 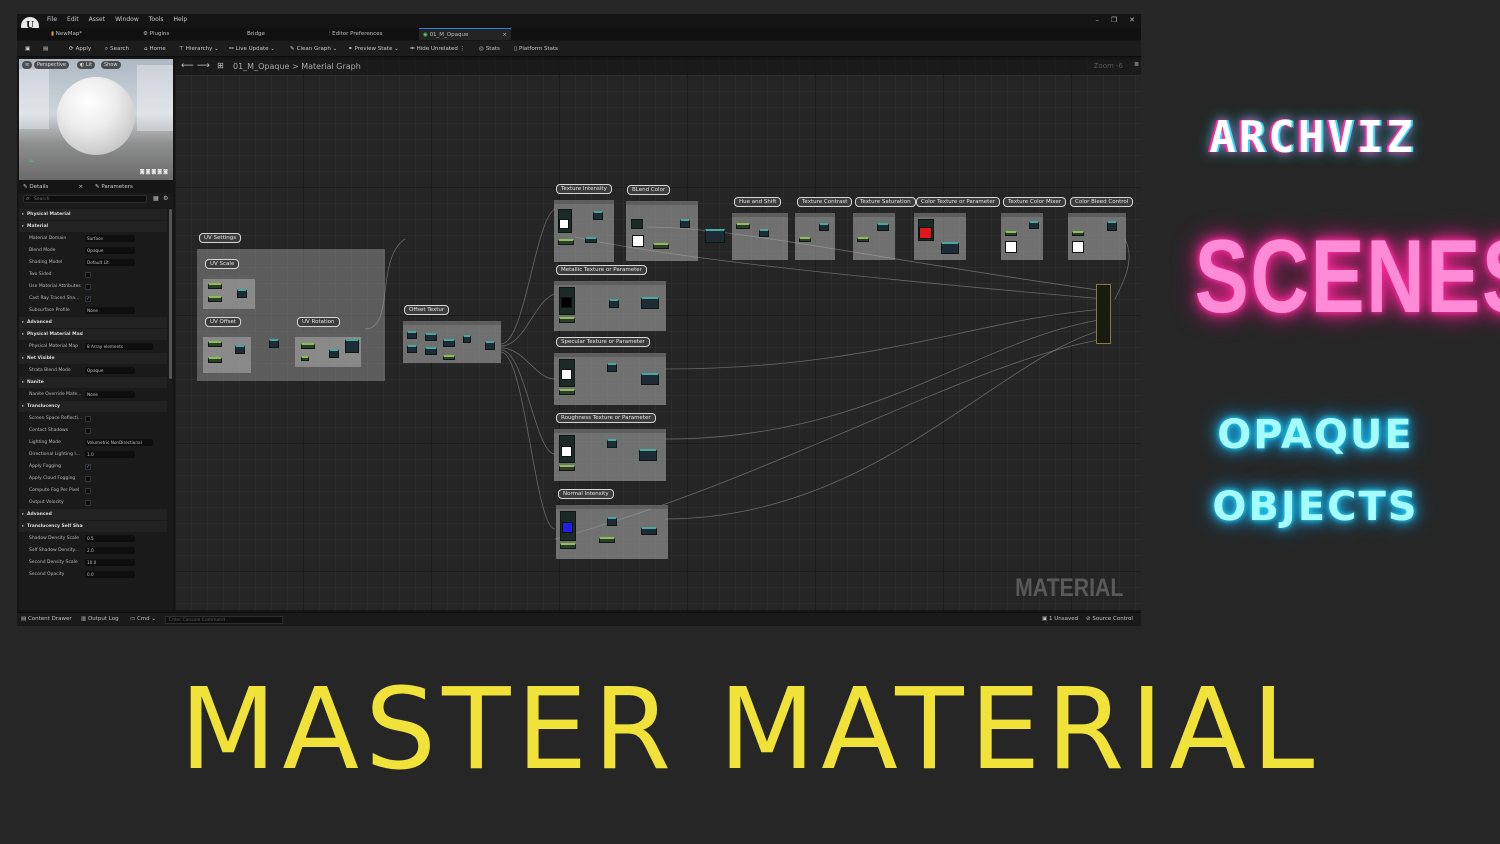 I want to click on console-command-input: Enter Console Command, so click(x=224, y=620).